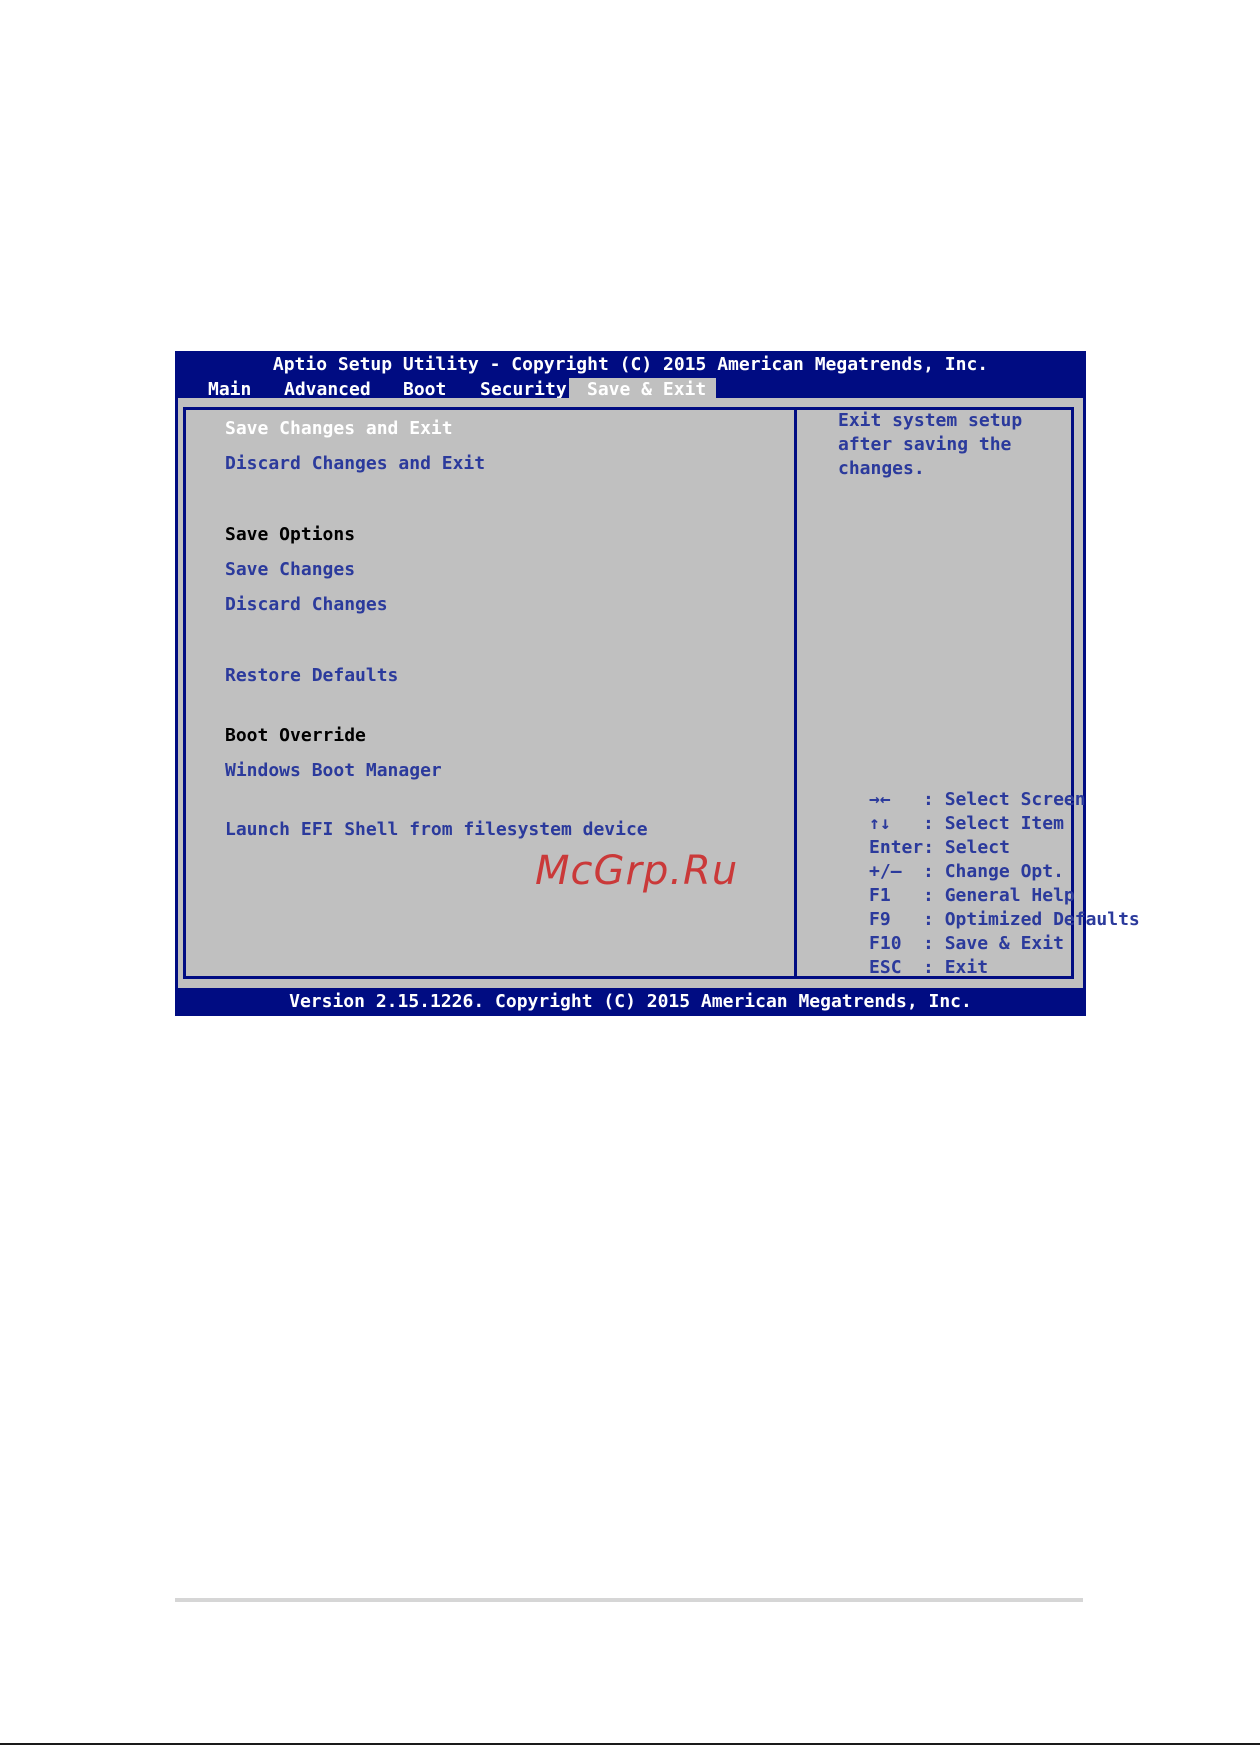 This screenshot has height=1747, width=1260. I want to click on page-divider, so click(629, 1600).